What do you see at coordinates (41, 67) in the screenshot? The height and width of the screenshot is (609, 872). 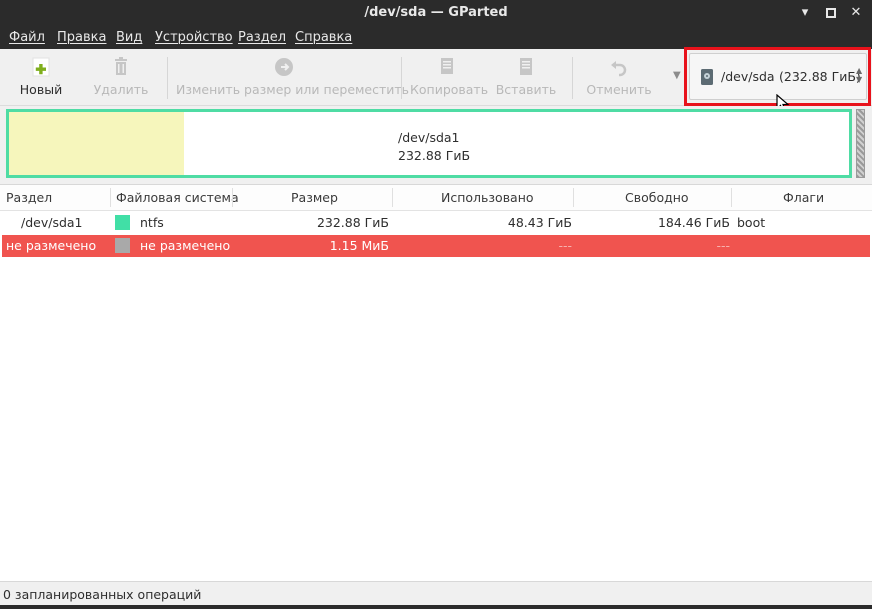 I see `new-icon` at bounding box center [41, 67].